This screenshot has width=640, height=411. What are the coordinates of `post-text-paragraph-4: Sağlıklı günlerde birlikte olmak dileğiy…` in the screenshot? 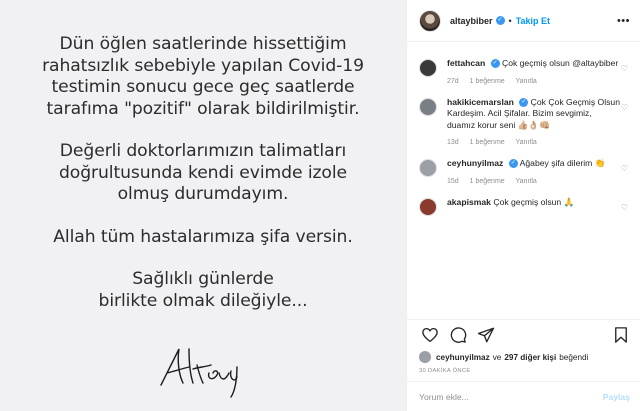 It's located at (203, 290).